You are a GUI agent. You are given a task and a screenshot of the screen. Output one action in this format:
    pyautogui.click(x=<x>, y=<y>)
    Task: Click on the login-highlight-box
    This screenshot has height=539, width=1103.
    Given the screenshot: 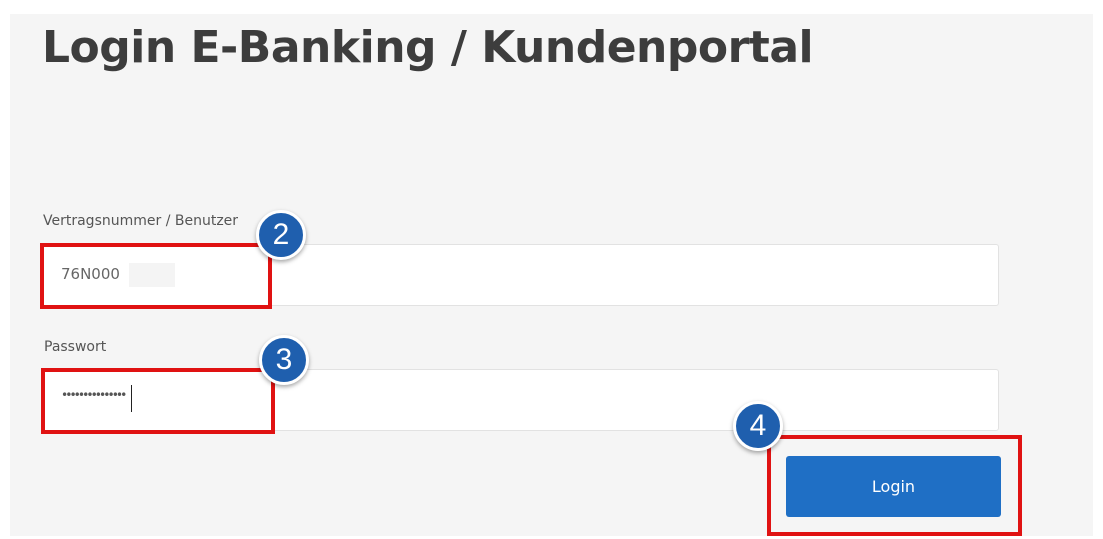 What is the action you would take?
    pyautogui.click(x=894, y=485)
    